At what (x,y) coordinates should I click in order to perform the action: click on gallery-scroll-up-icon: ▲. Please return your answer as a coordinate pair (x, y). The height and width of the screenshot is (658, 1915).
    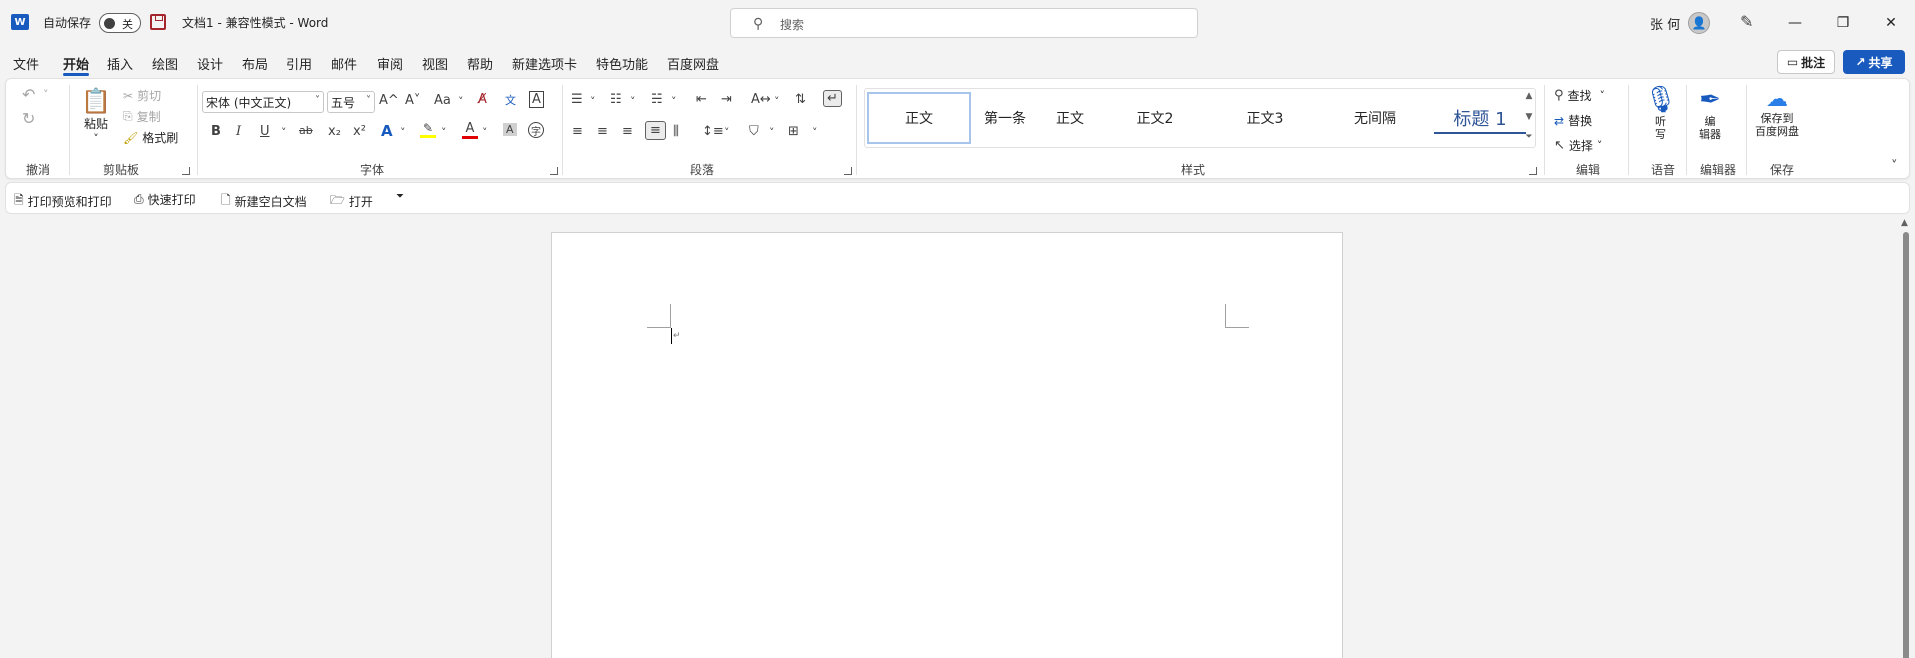
    Looking at the image, I should click on (1529, 96).